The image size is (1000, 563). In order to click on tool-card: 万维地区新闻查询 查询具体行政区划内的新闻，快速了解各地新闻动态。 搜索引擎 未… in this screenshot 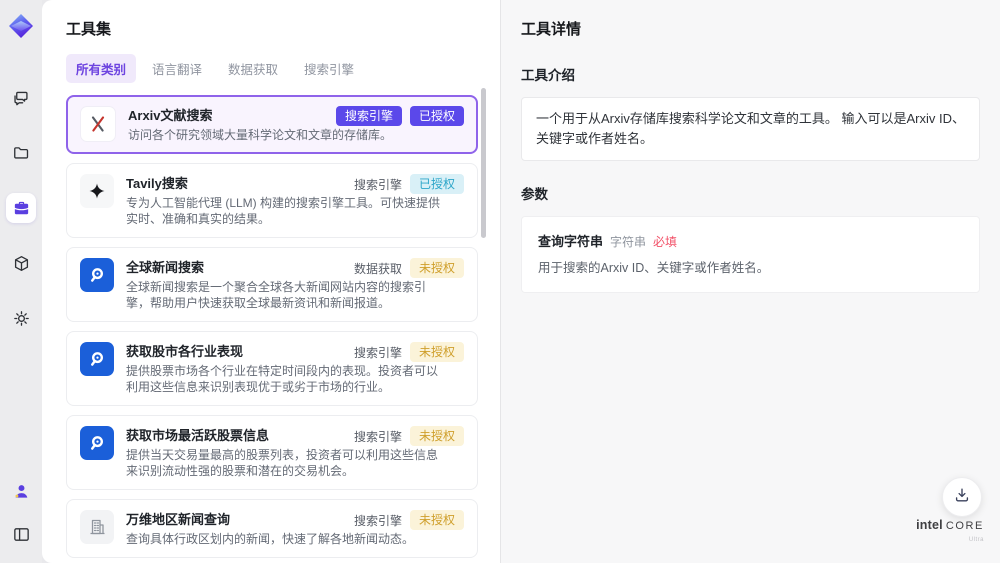, I will do `click(272, 528)`.